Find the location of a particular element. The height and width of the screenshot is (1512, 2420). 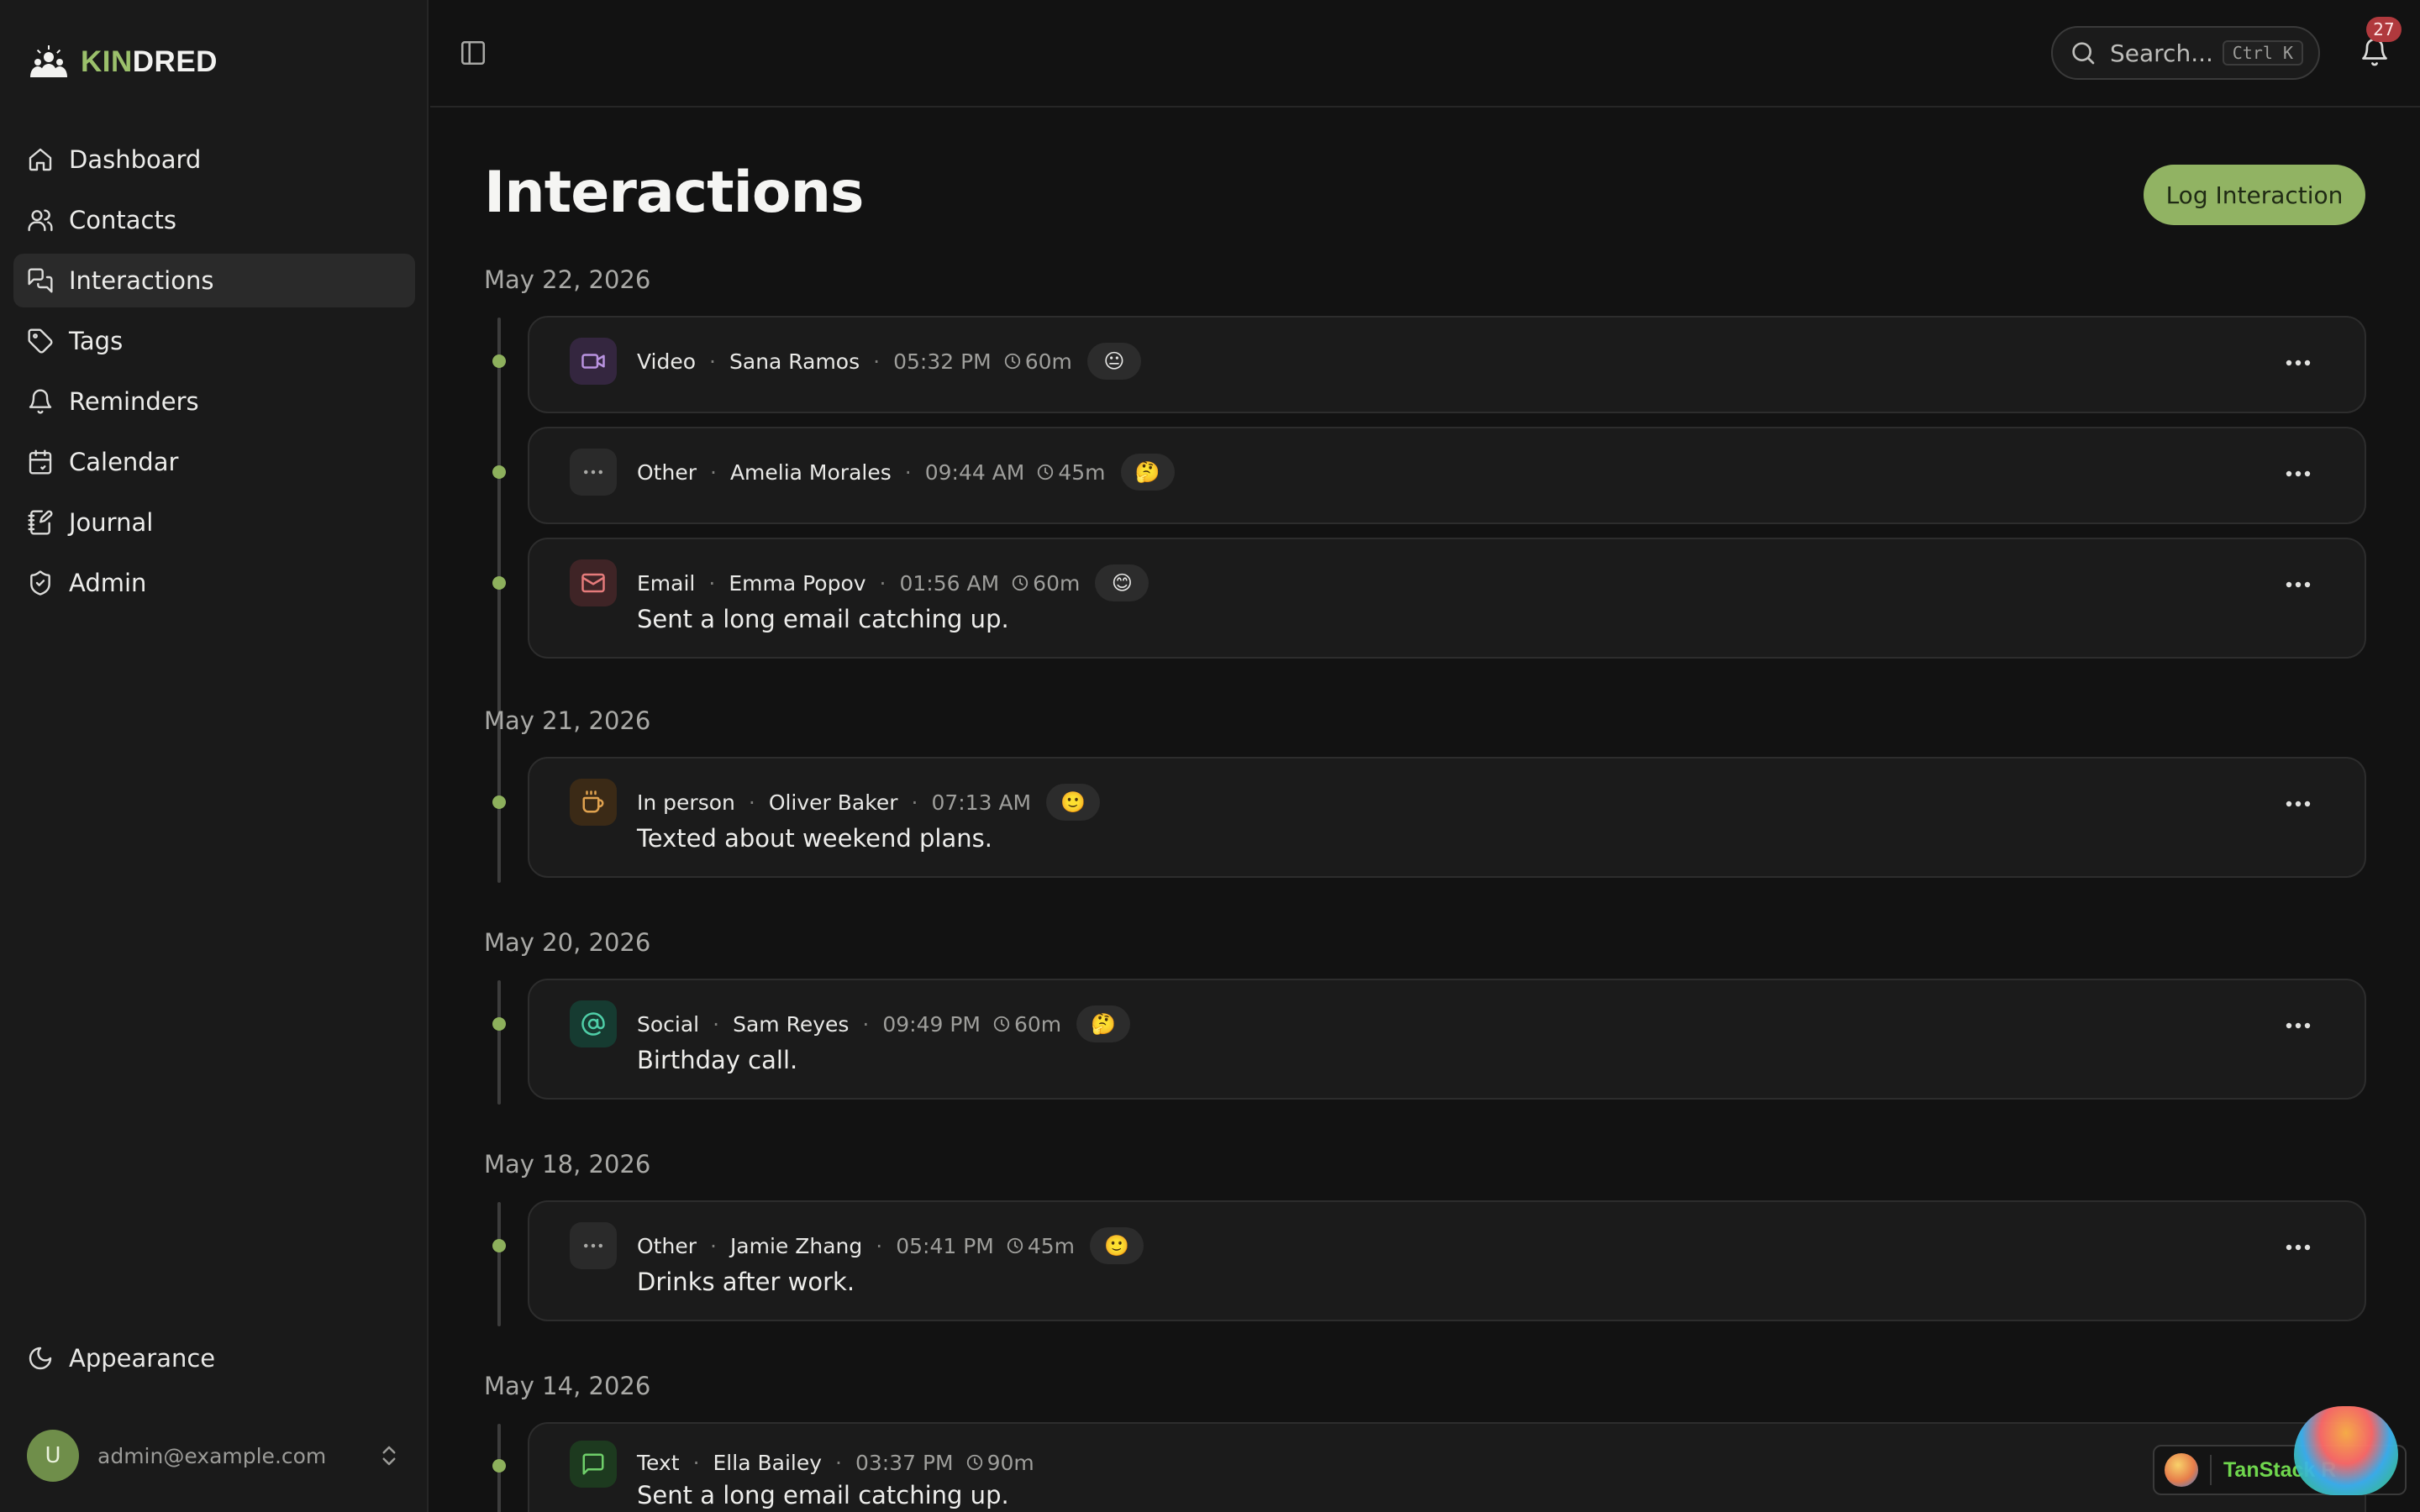

brand-logo: KINDRED is located at coordinates (124, 62).